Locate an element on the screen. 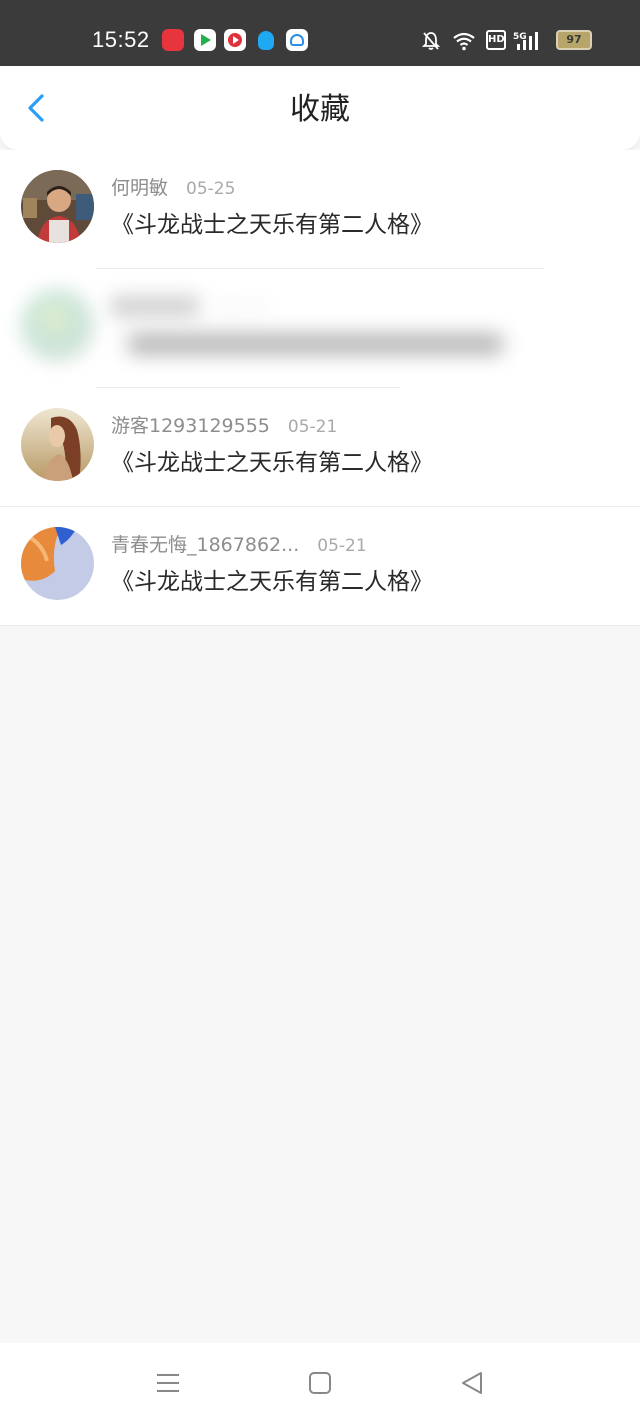  divider is located at coordinates (320, 625).